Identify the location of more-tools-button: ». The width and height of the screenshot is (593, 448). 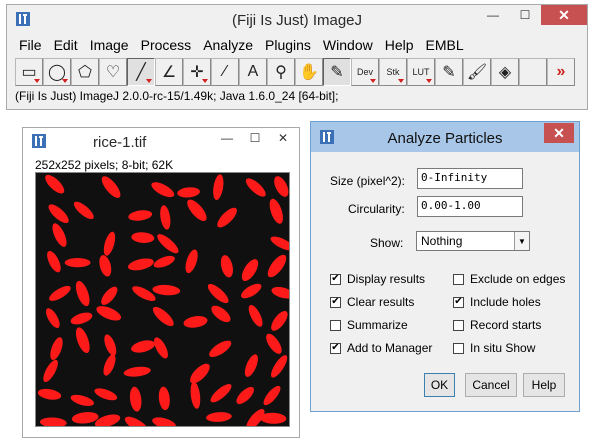
(561, 72).